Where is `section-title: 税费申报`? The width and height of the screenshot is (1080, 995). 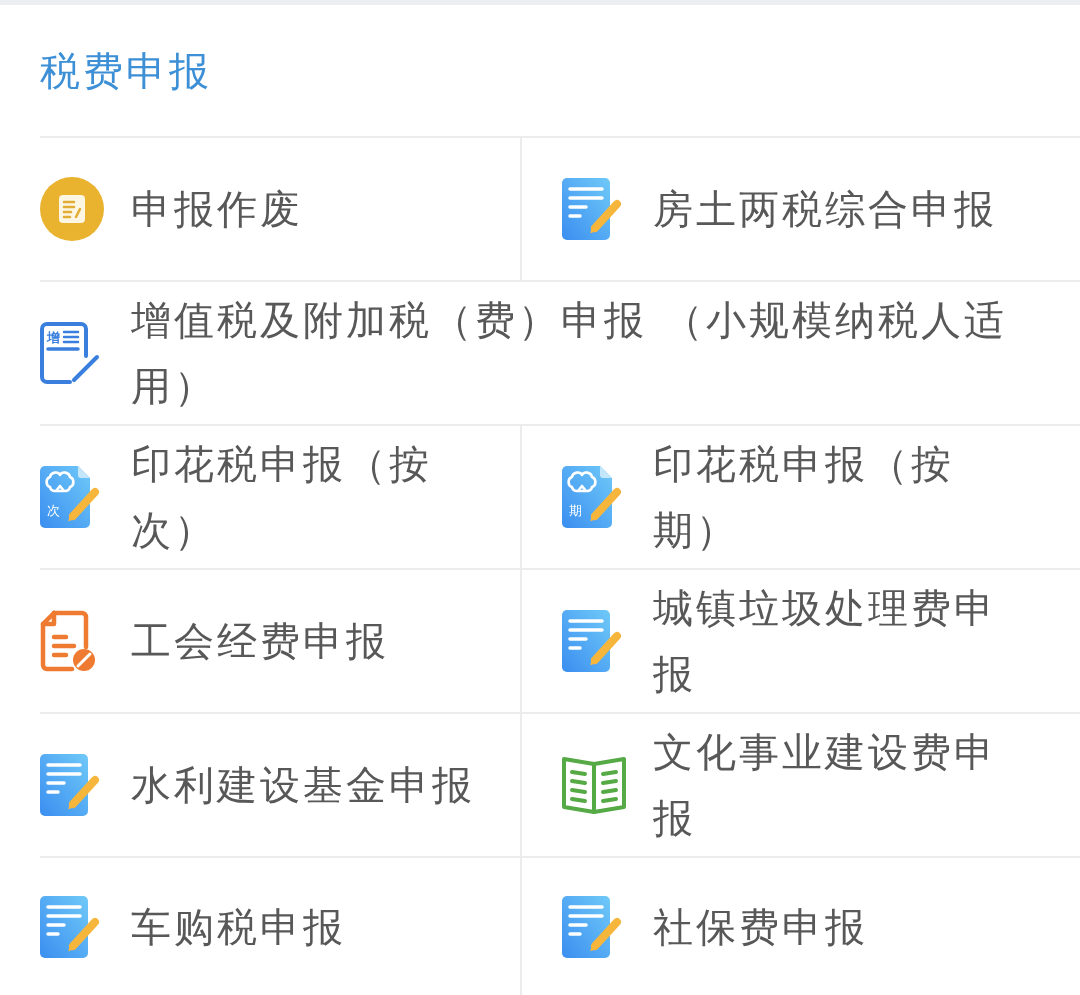
section-title: 税费申报 is located at coordinates (126, 70).